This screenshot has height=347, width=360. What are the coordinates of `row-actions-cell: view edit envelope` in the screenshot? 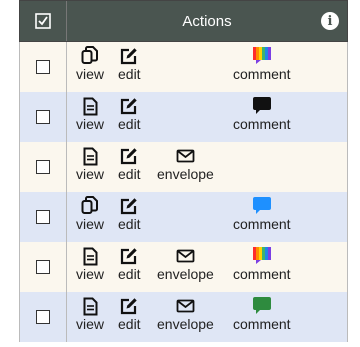 It's located at (207, 167).